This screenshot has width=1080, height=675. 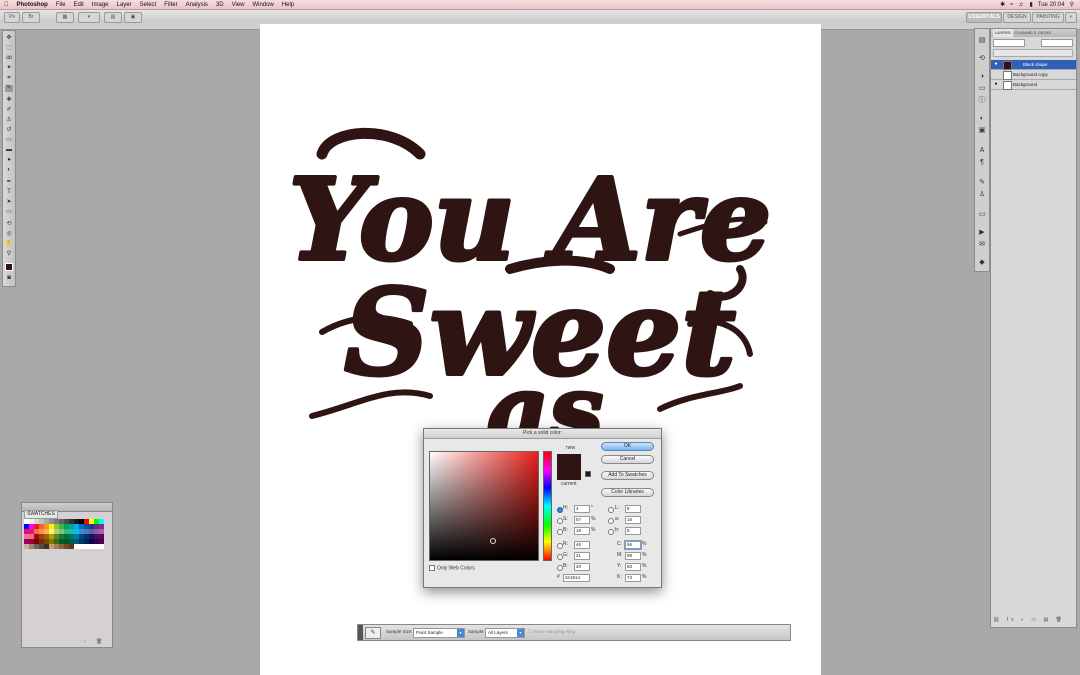 I want to click on healing-brush-tool-icon: ✚, so click(x=9, y=100).